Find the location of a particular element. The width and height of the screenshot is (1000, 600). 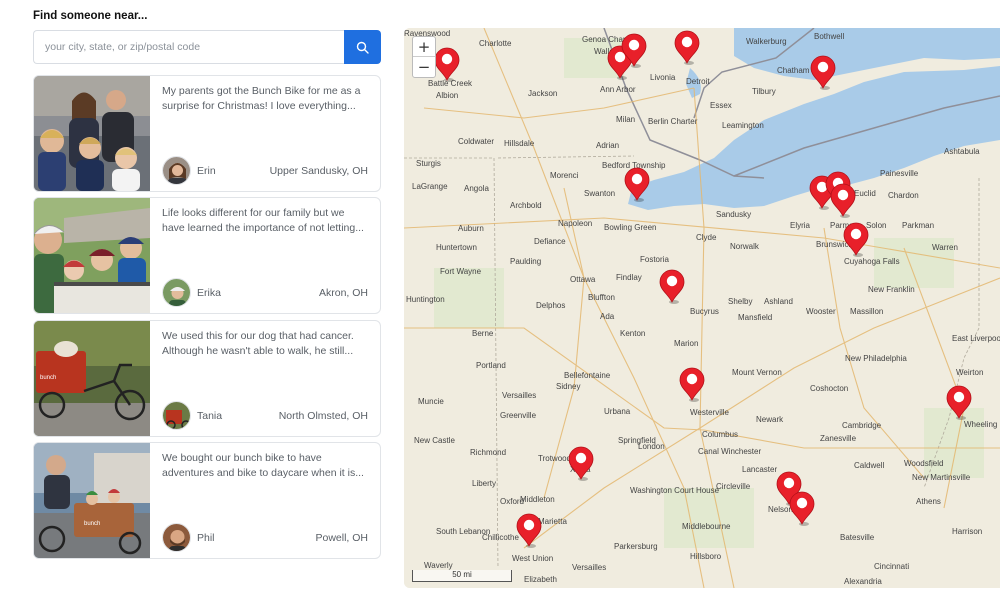

testimonial-name: Phil is located at coordinates (206, 538).